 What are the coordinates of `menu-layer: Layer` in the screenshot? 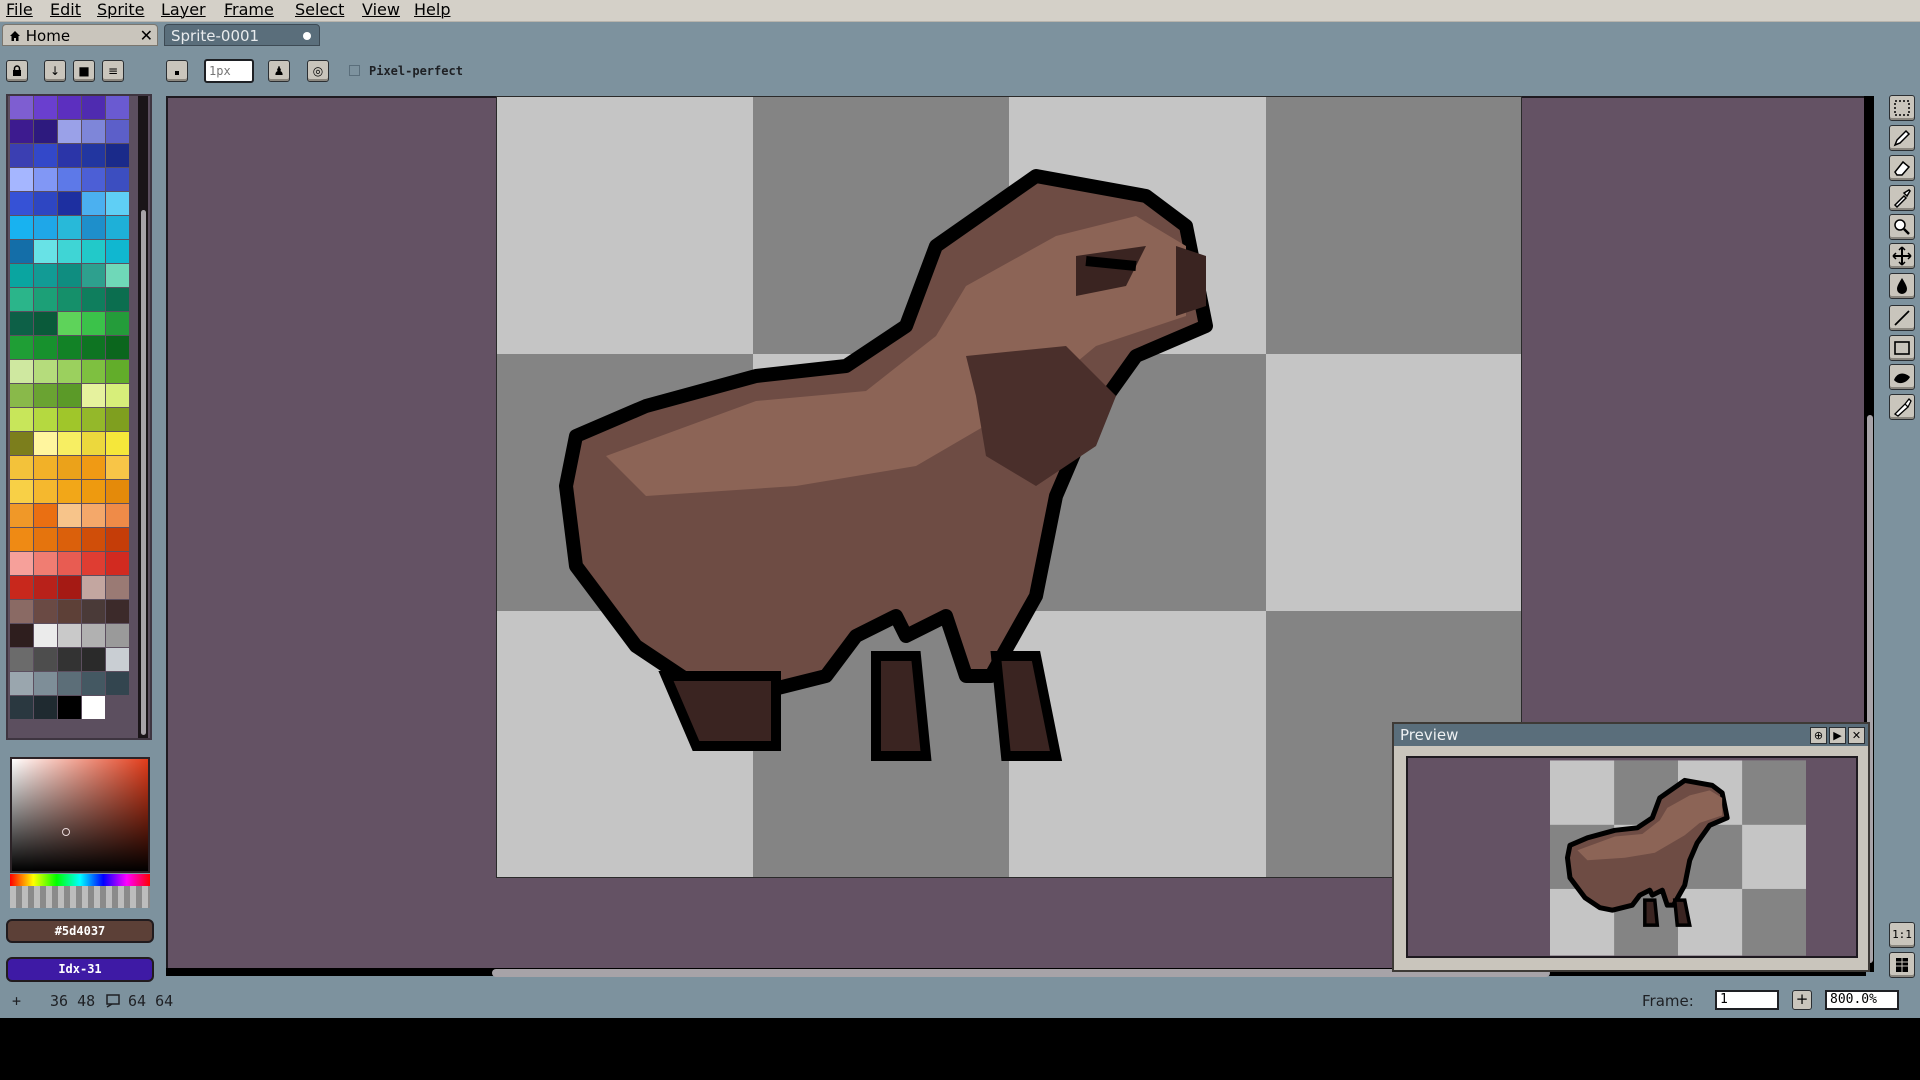 It's located at (183, 10).